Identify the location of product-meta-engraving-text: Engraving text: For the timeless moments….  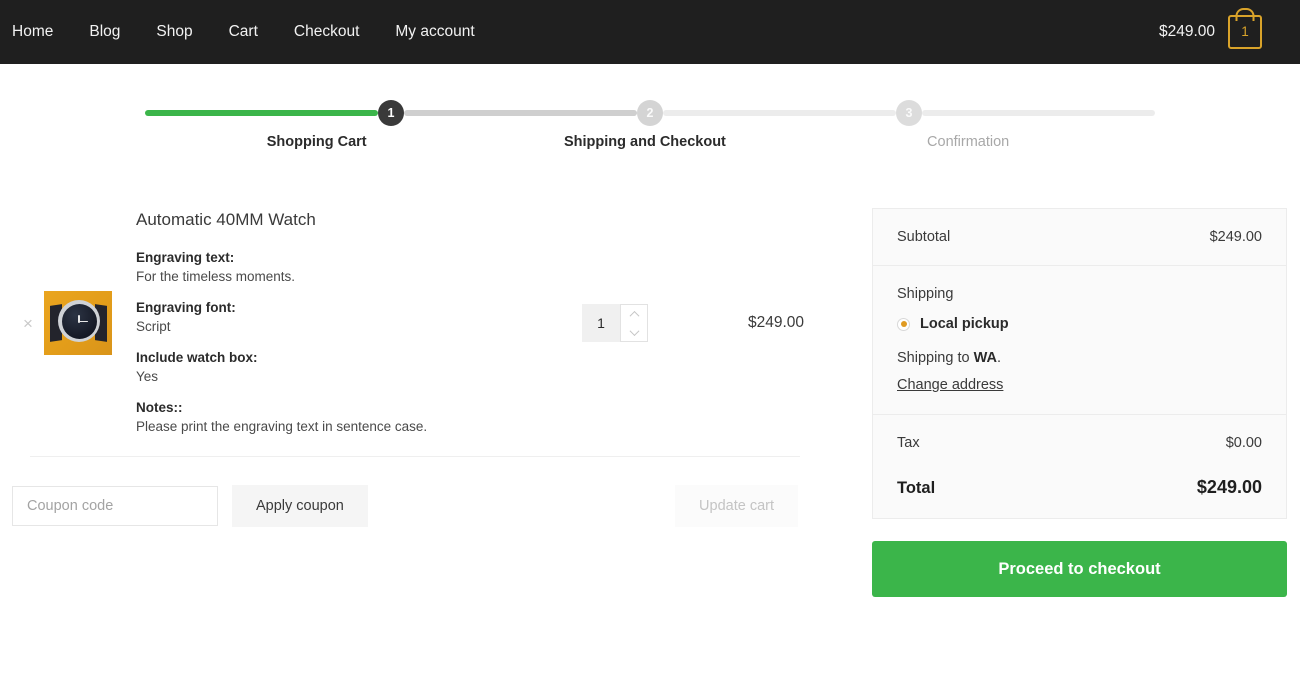
(359, 267).